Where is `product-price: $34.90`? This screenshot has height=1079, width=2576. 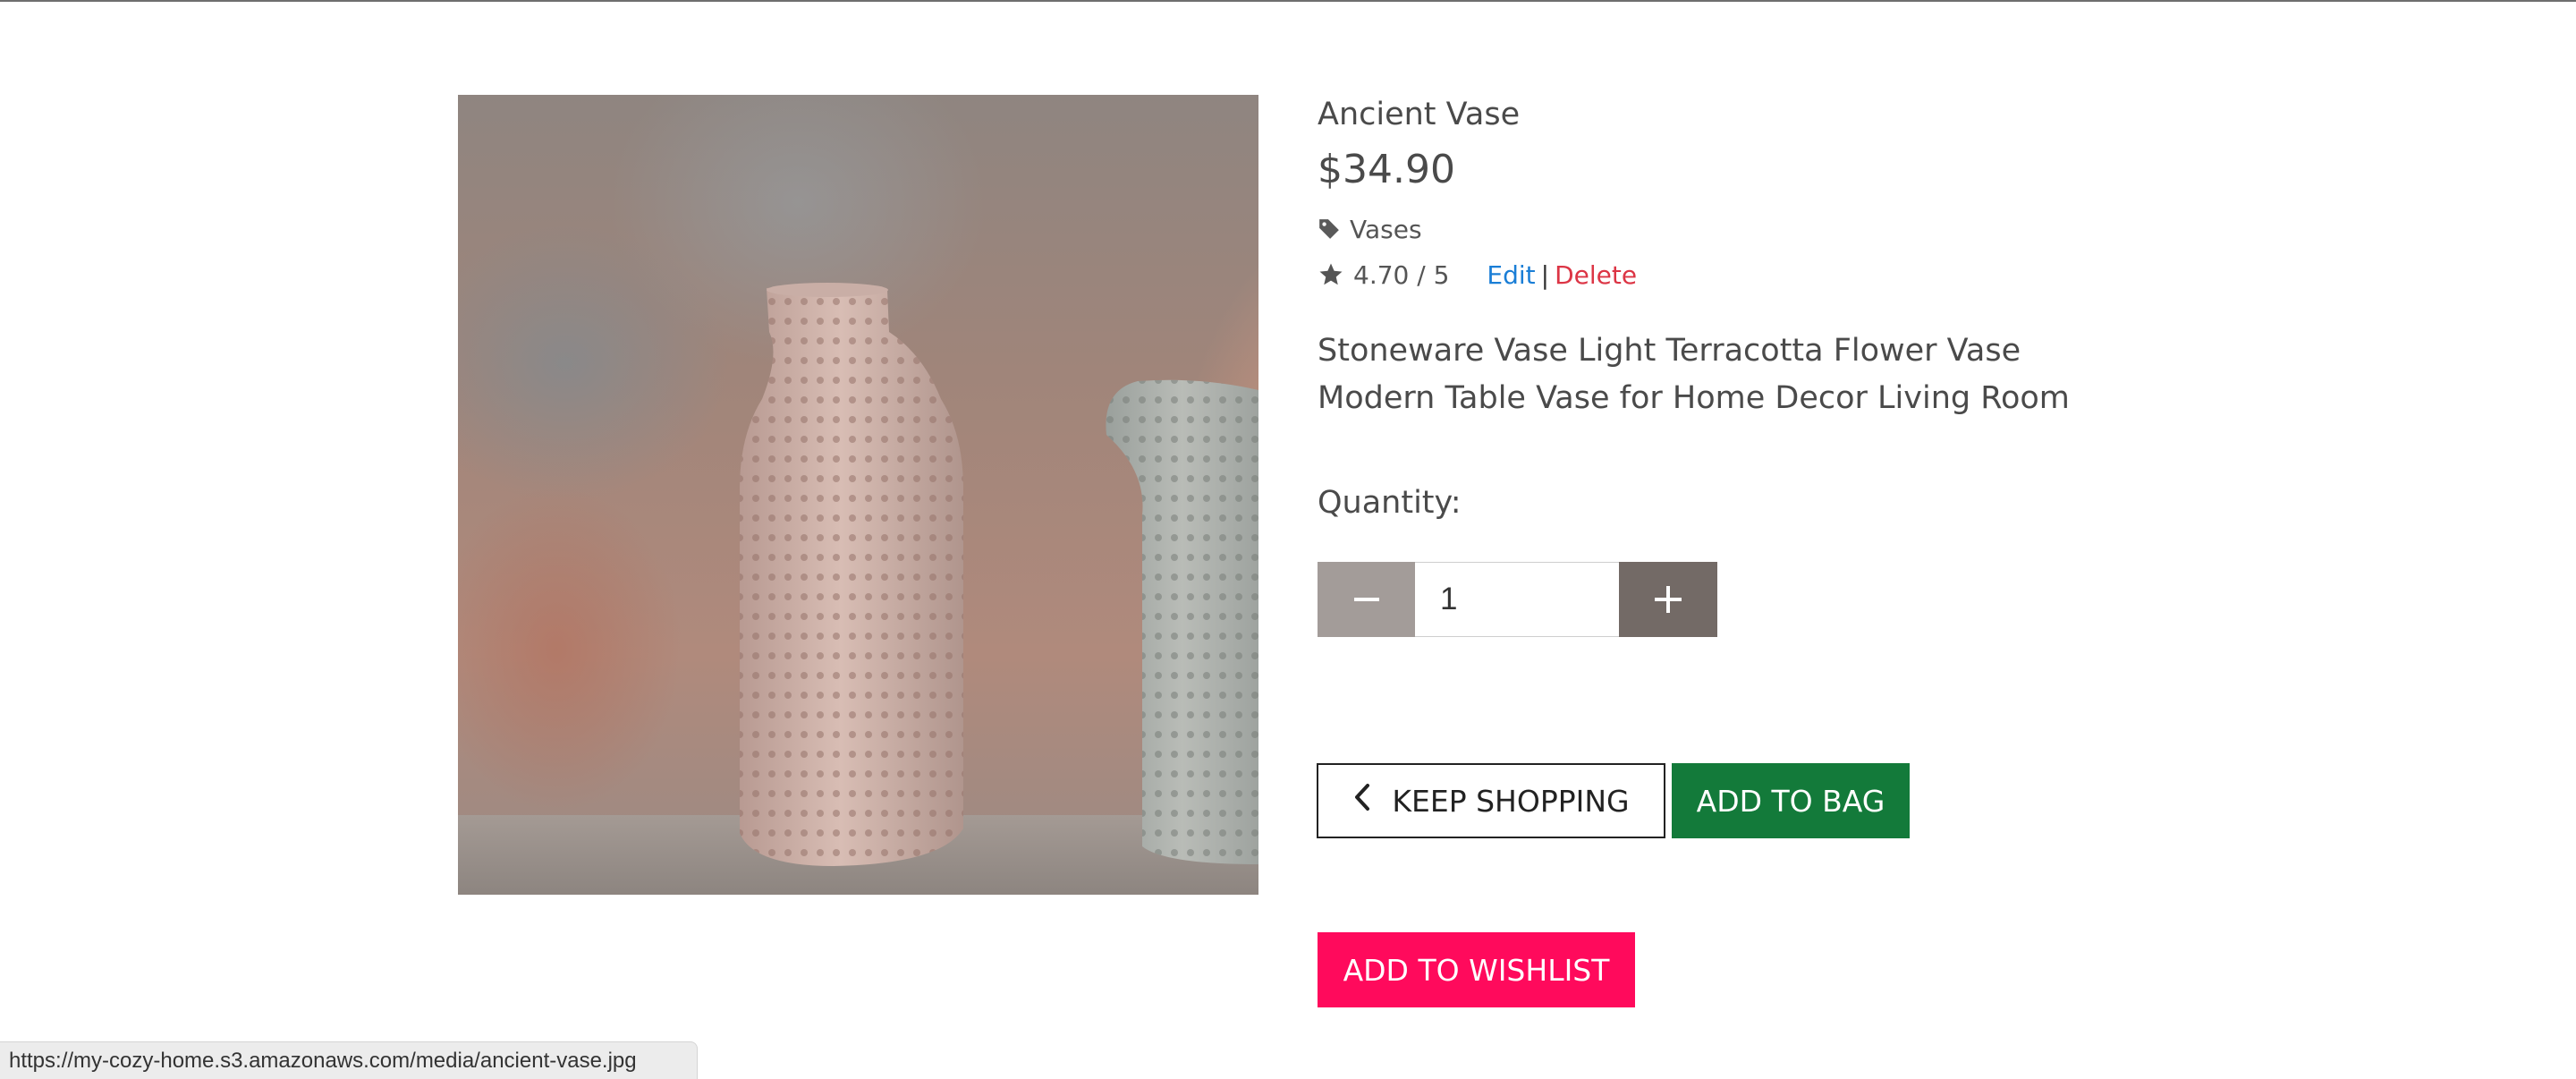 product-price: $34.90 is located at coordinates (1386, 169).